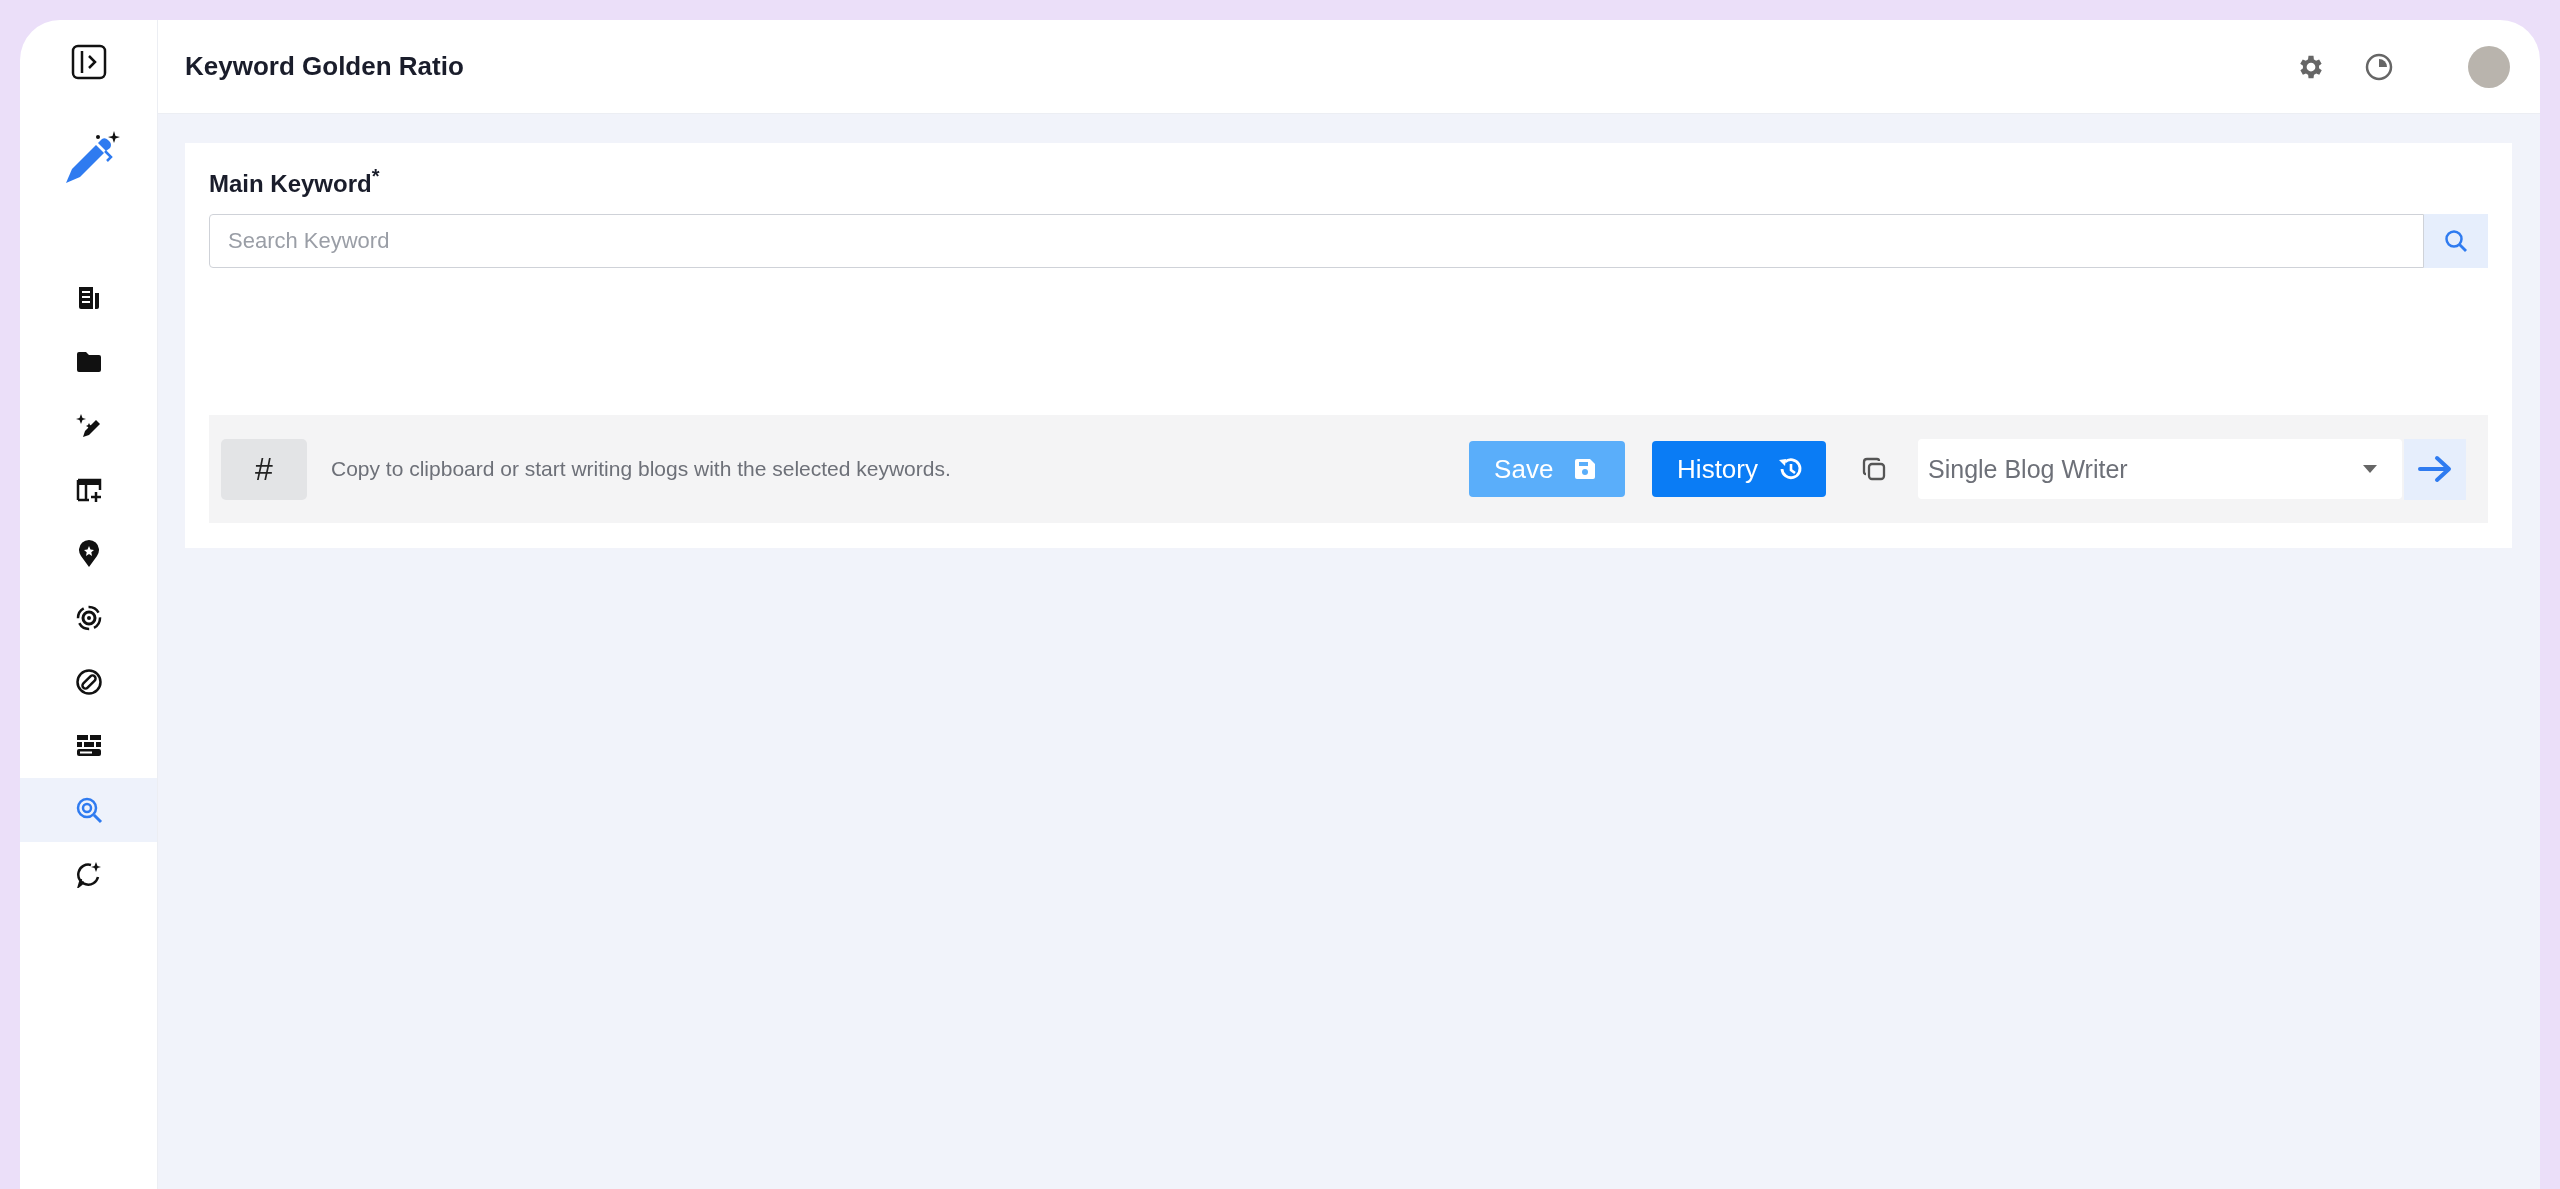 This screenshot has width=2560, height=1189. Describe the element at coordinates (88, 618) in the screenshot. I see `target-gear-icon` at that location.